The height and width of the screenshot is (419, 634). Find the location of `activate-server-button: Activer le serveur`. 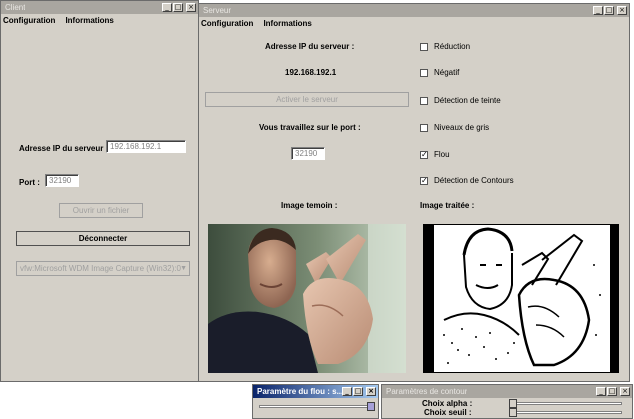

activate-server-button: Activer le serveur is located at coordinates (307, 99).